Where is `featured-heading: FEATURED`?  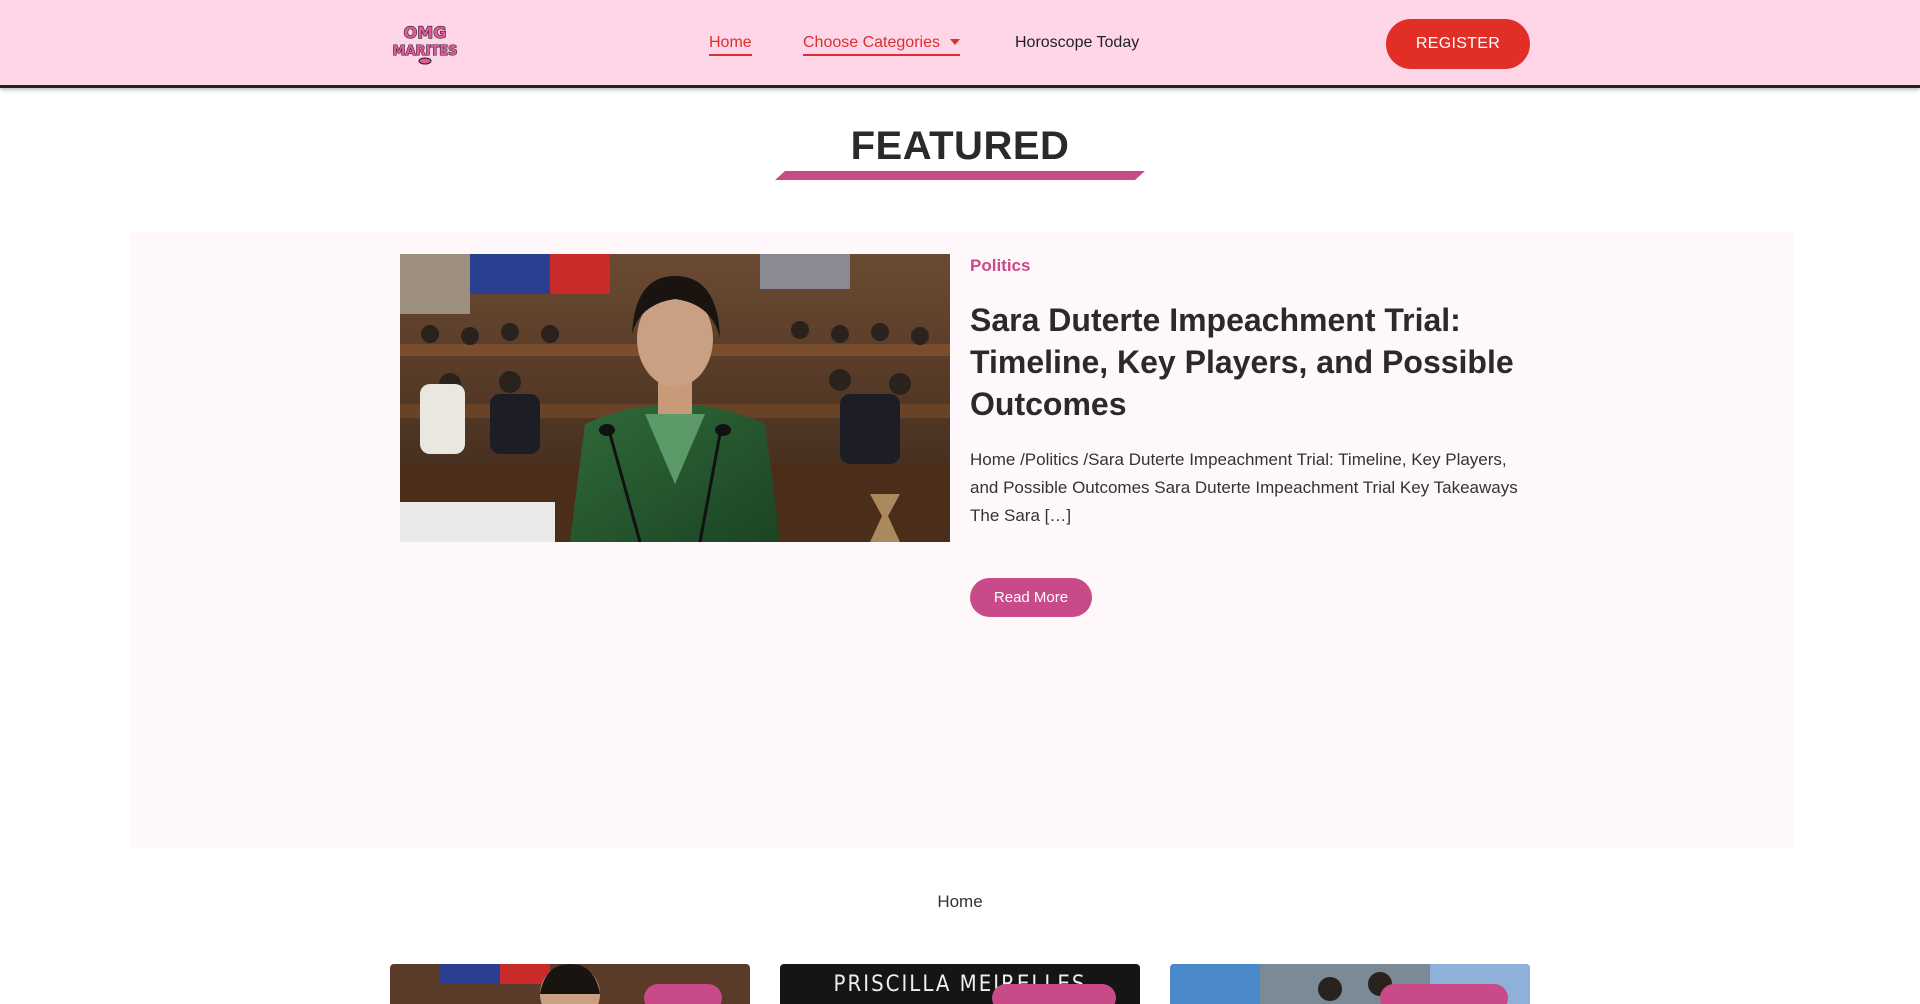 featured-heading: FEATURED is located at coordinates (960, 146).